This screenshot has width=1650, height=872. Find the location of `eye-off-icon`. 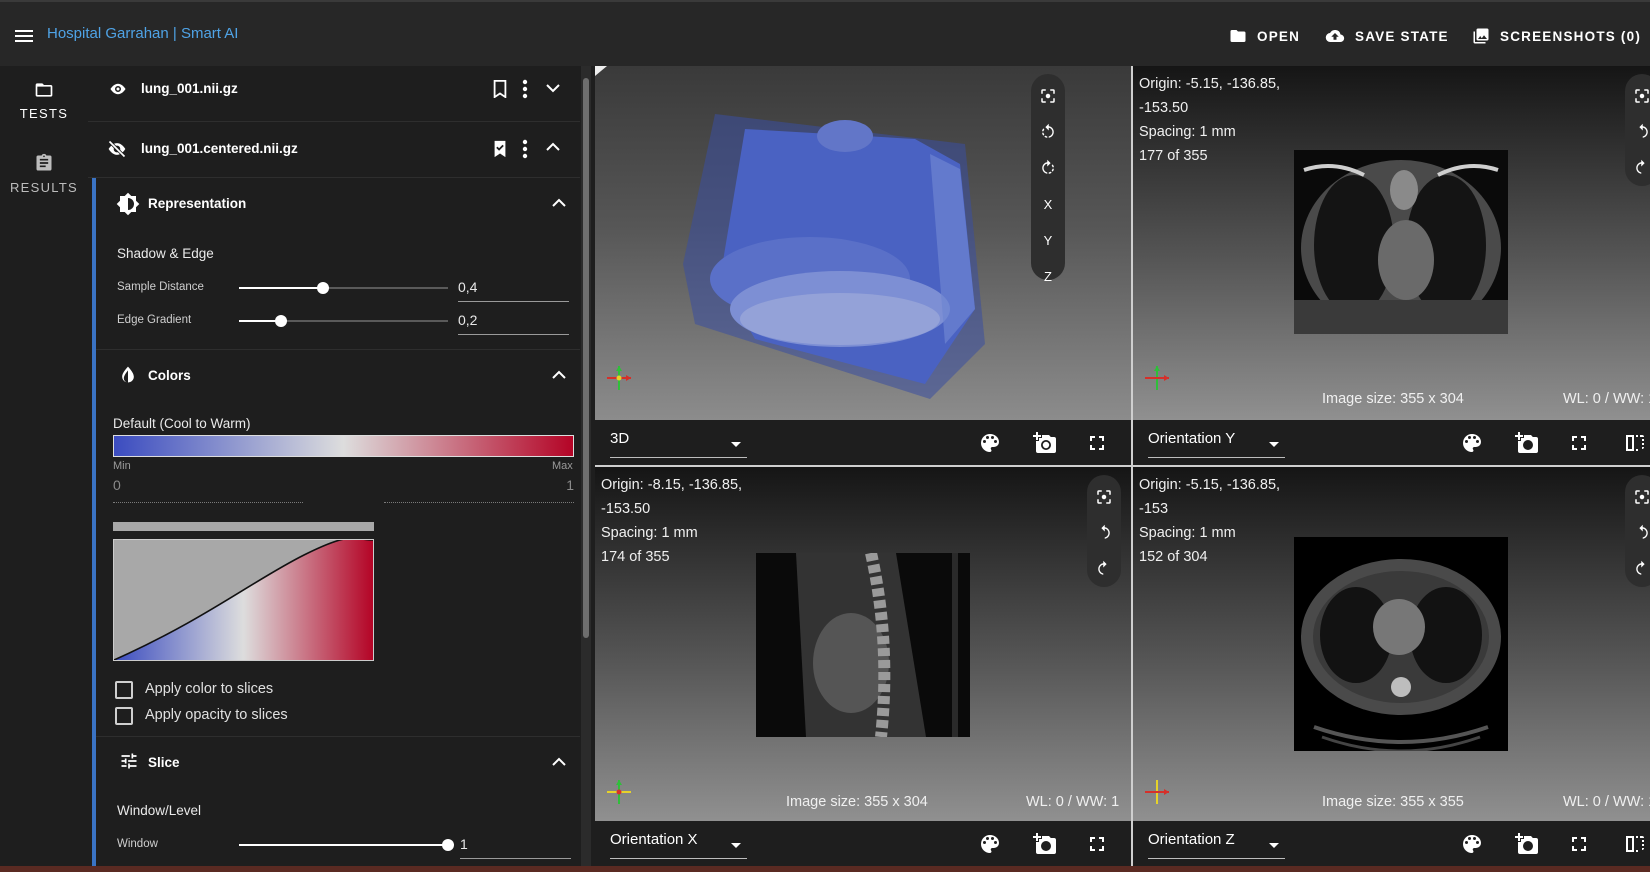

eye-off-icon is located at coordinates (117, 149).